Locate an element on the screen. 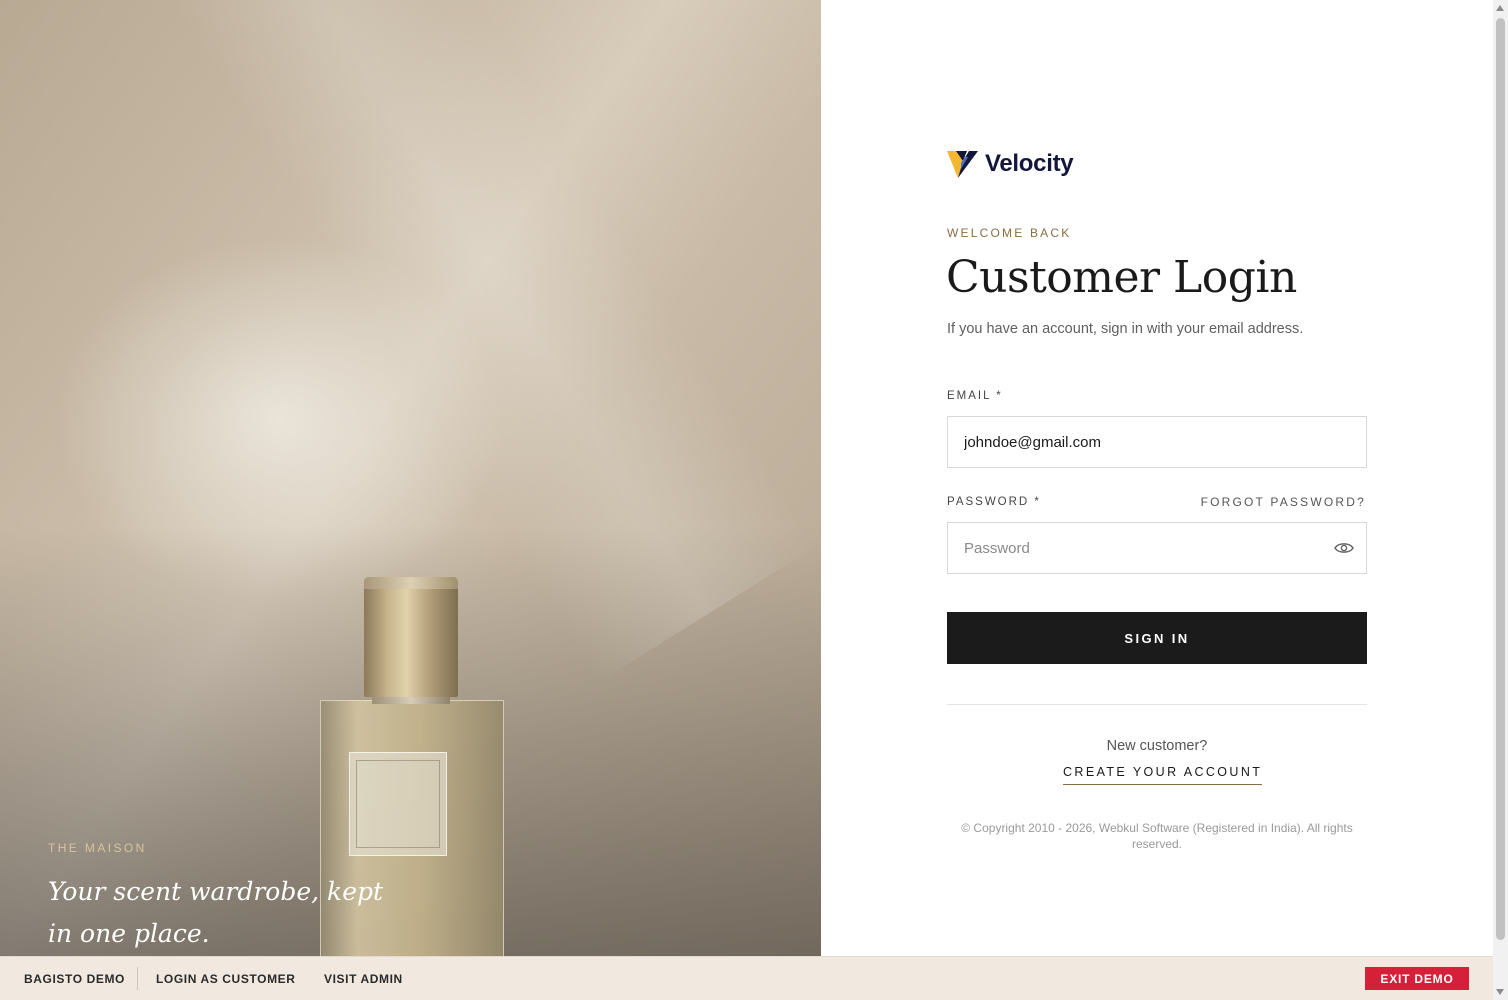 This screenshot has width=1508, height=1000. demo-bar-item-login-as-customer: LOGIN AS CUSTOMER is located at coordinates (226, 979).